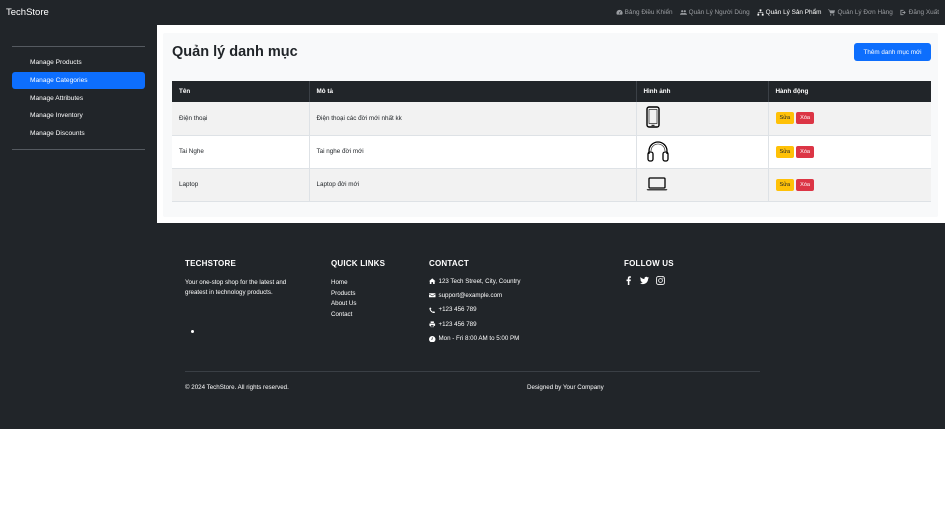 The height and width of the screenshot is (532, 945). What do you see at coordinates (892, 52) in the screenshot?
I see `add-category-button: Thêm danh mục mới` at bounding box center [892, 52].